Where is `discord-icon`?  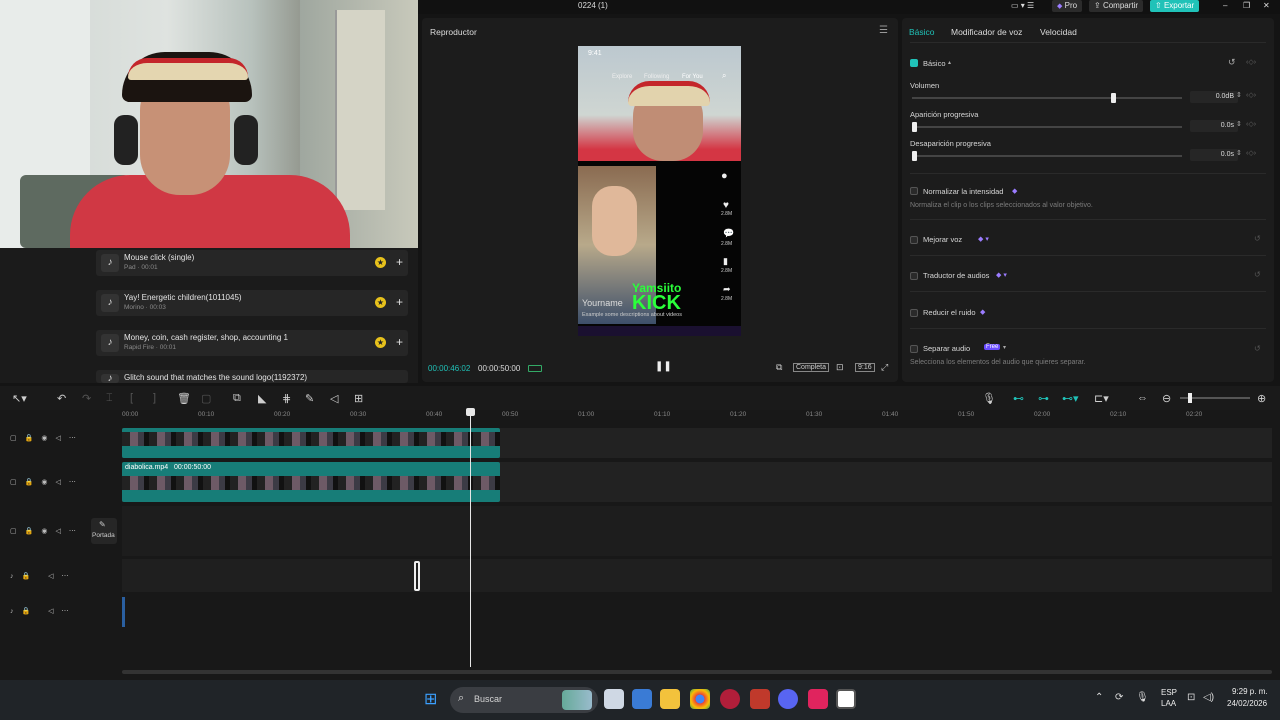
discord-icon is located at coordinates (788, 699).